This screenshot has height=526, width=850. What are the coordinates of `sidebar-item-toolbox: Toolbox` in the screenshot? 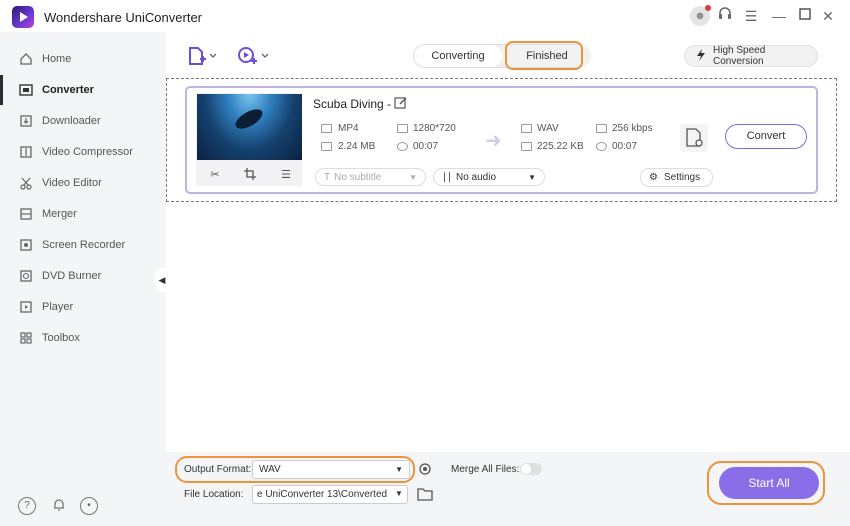 It's located at (80, 338).